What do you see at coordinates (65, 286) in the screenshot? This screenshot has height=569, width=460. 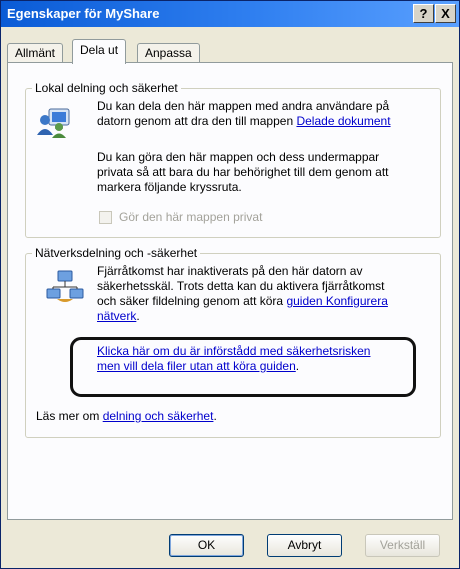 I see `network-share-icon` at bounding box center [65, 286].